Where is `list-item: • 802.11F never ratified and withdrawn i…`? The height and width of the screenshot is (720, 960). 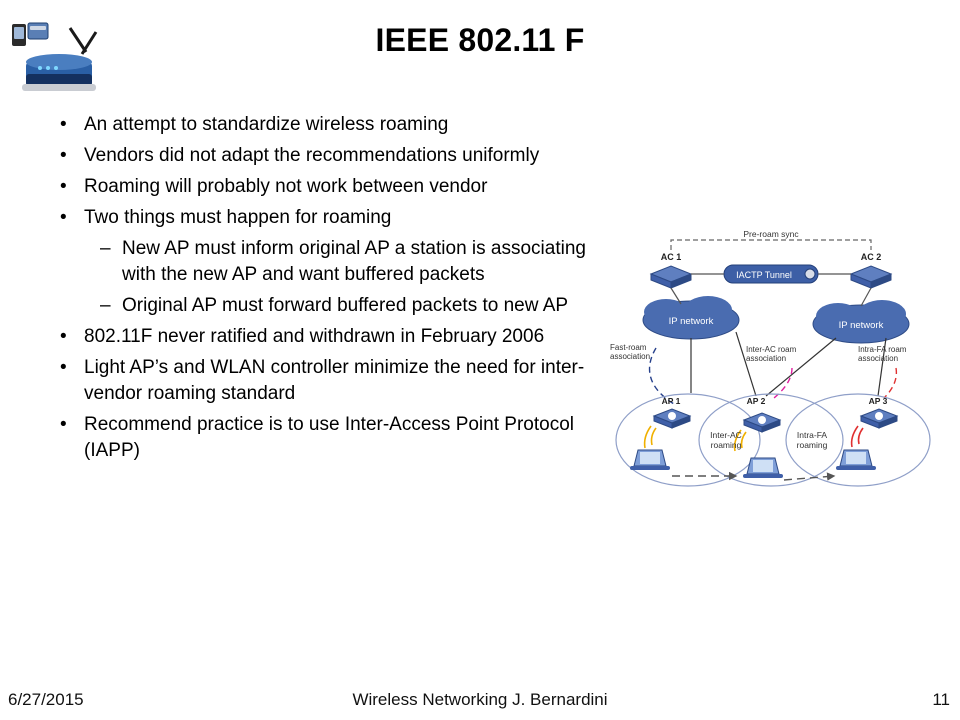 list-item: • 802.11F never ratified and withdrawn i… is located at coordinates (340, 337).